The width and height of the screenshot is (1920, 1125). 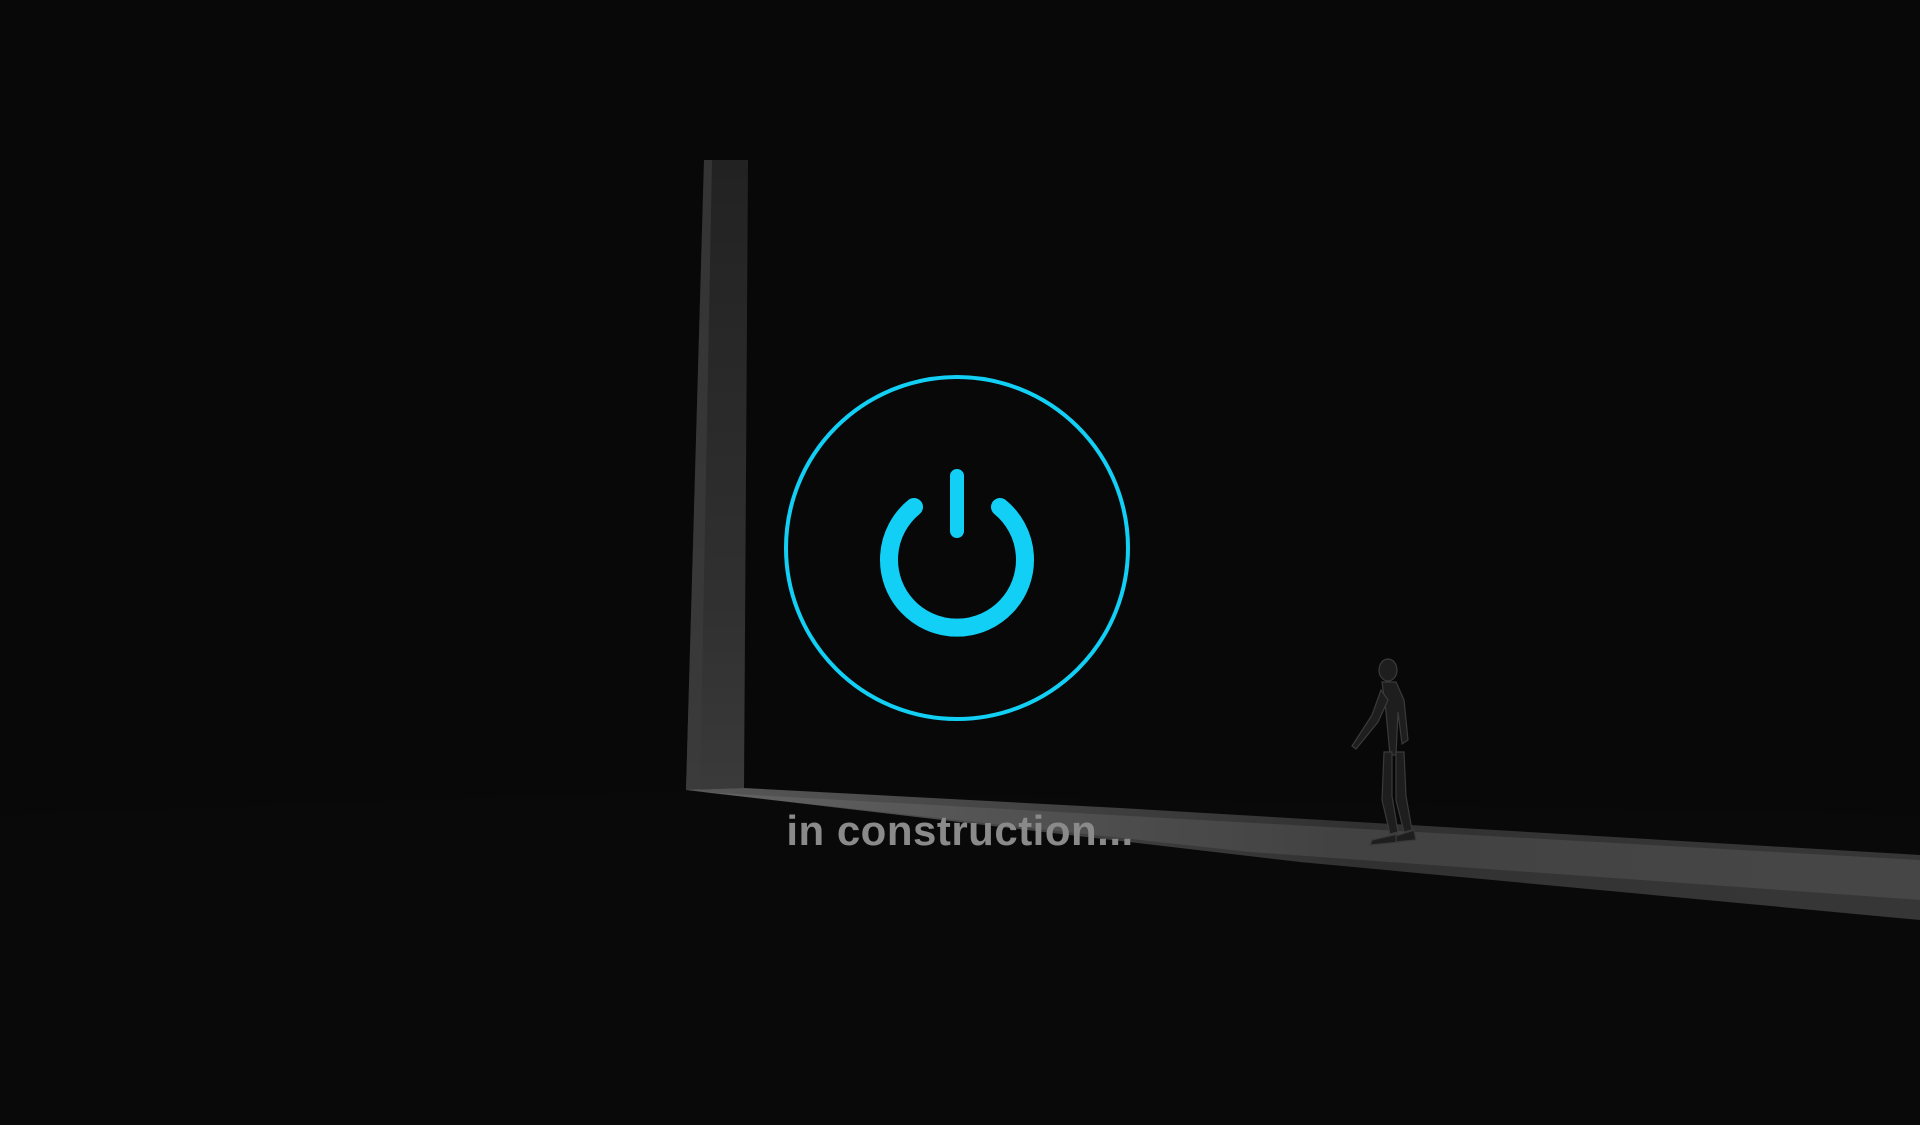 I want to click on power-icon, so click(x=957, y=548).